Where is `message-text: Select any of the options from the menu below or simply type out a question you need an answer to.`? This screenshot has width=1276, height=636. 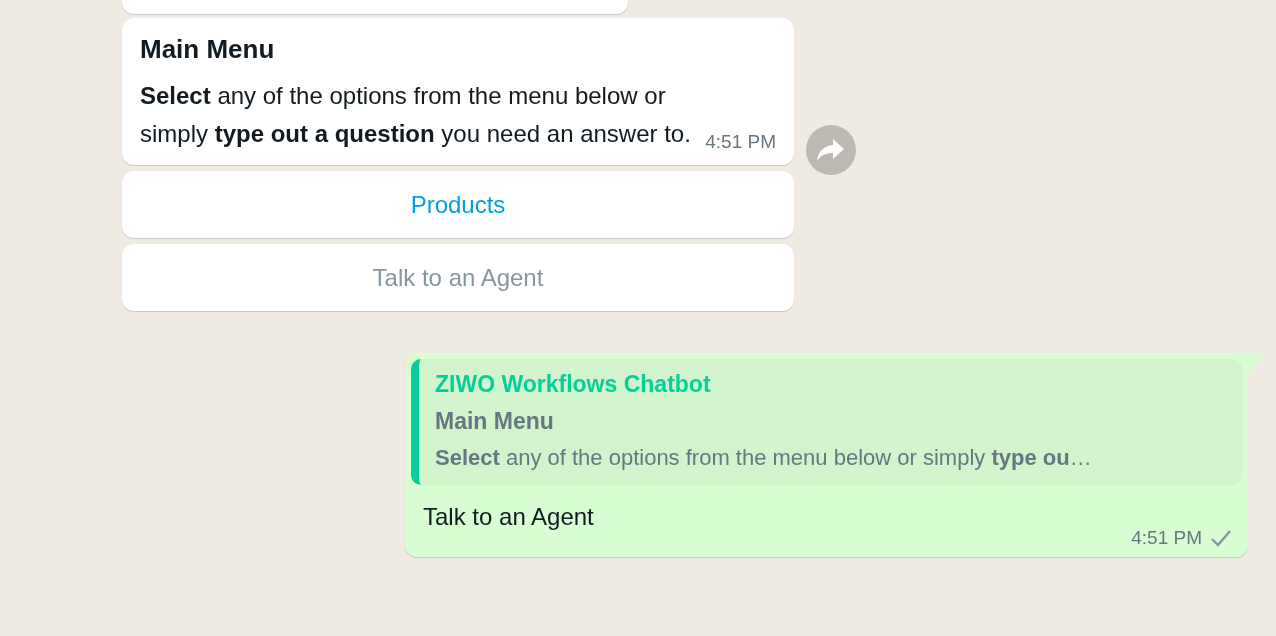 message-text: Select any of the options from the menu below or simply type out a question you need an answer to. is located at coordinates (416, 115).